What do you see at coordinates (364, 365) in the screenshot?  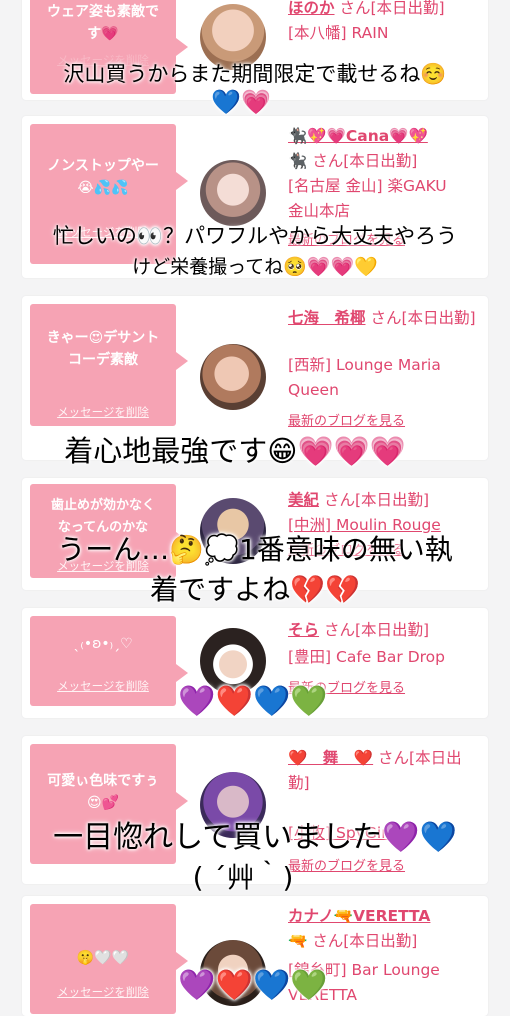 I see `shop-line: [西新] Lounge Maria` at bounding box center [364, 365].